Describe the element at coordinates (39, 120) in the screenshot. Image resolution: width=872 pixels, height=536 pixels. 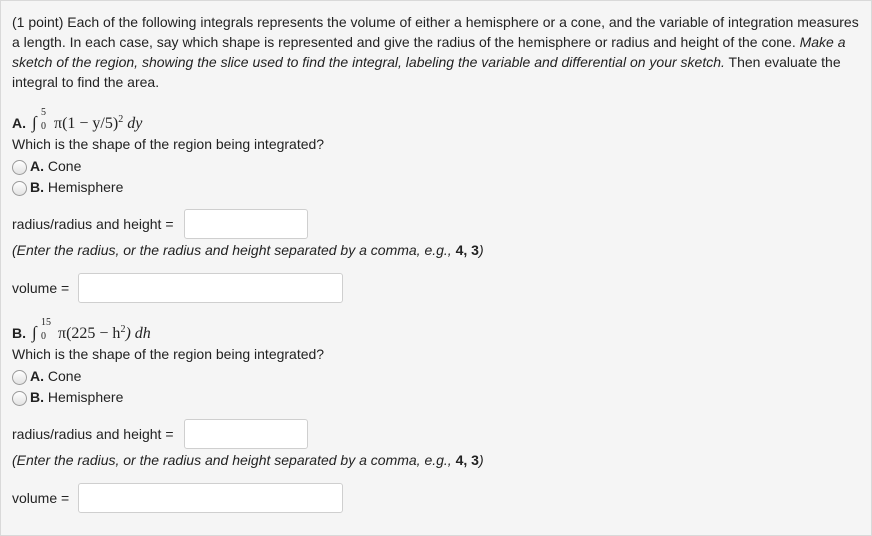
I see `integral-sign: ∫ 5 0` at that location.